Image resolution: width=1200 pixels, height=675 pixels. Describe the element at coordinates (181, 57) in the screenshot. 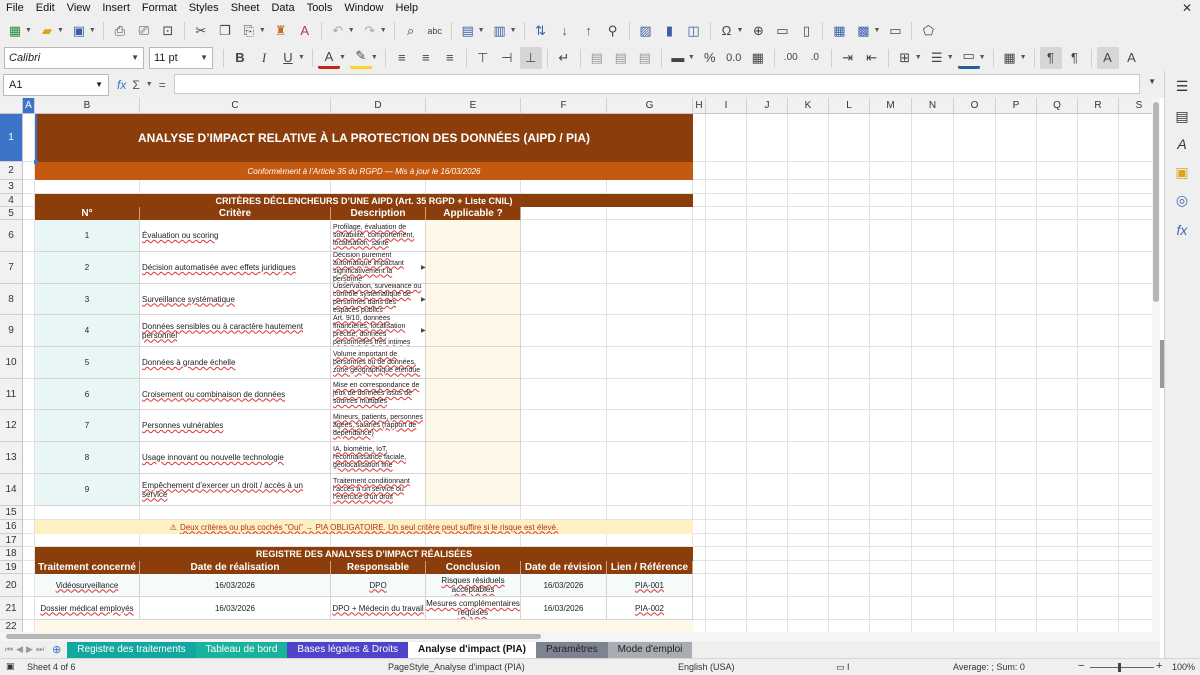

I see `font-size-box: 11 pt ▼` at that location.